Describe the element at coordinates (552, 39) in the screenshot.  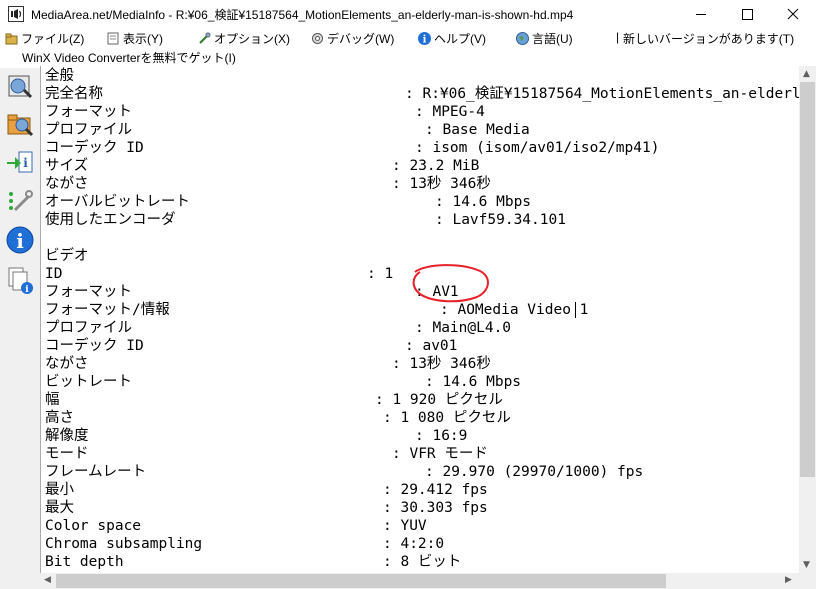
I see `menu-language-label: 言語(U)` at that location.